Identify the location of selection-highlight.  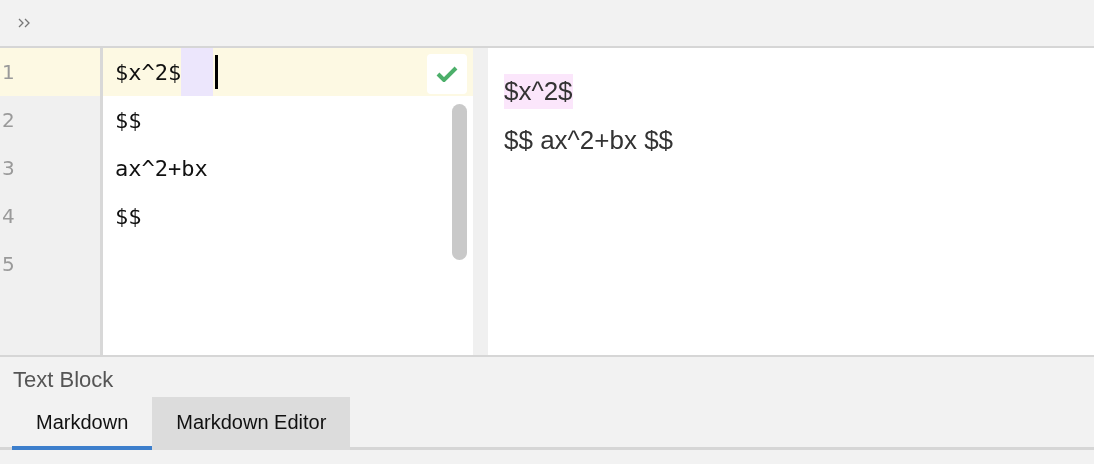
(197, 72).